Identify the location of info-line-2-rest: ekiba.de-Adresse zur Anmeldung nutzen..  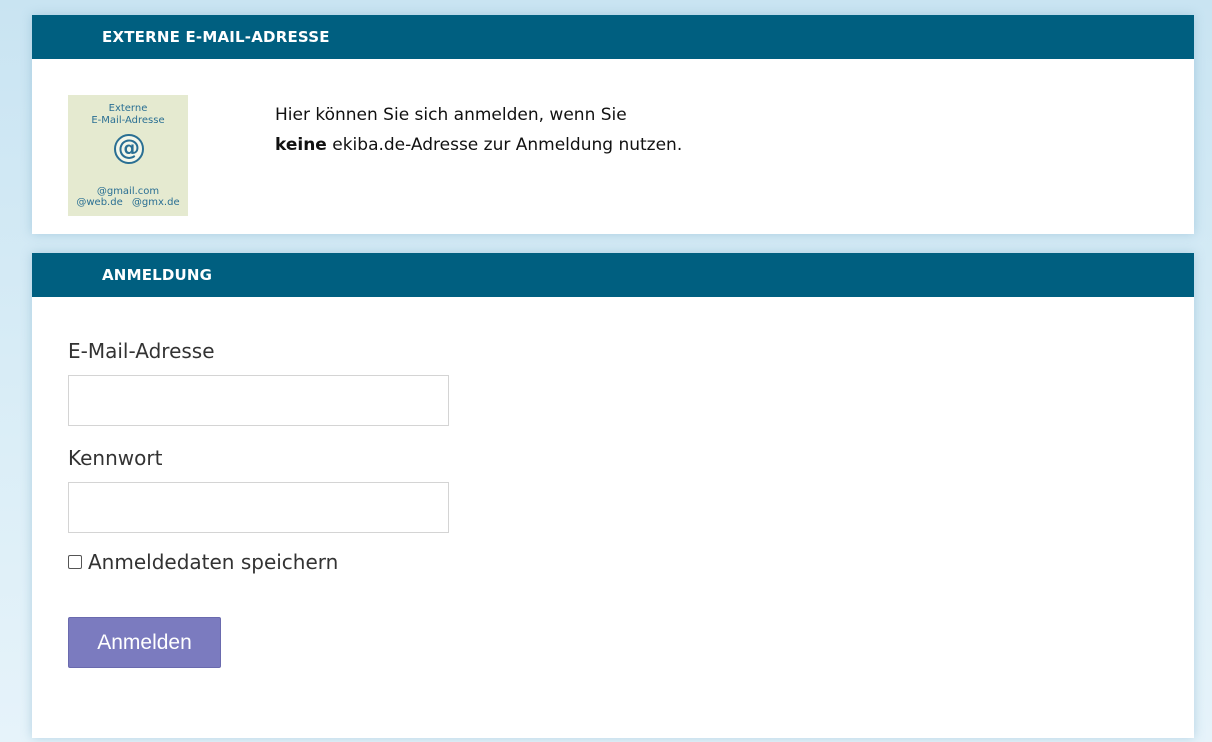
(504, 145).